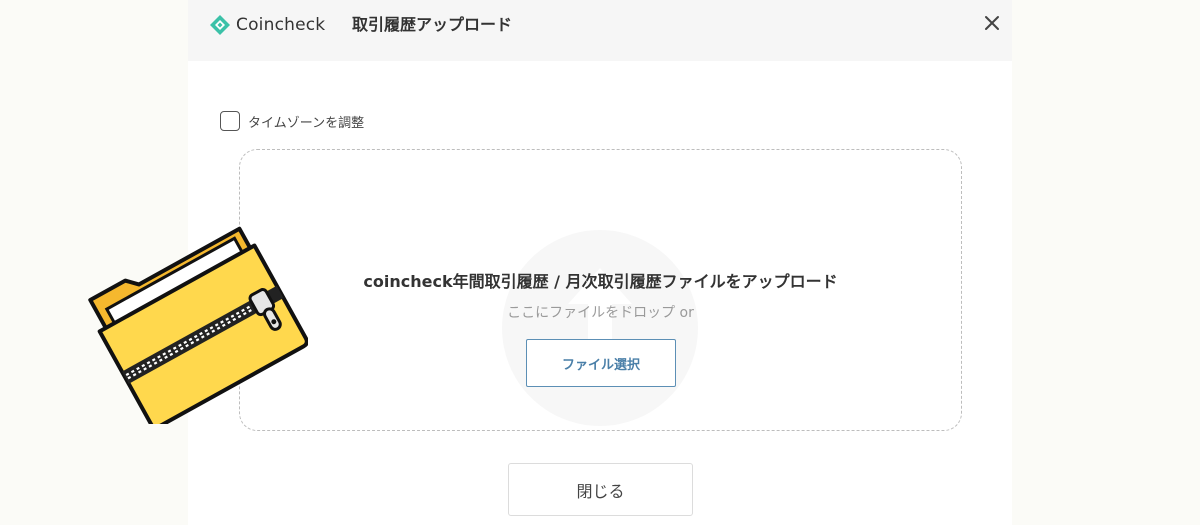  I want to click on dropzone-title: coincheck年間取引履歴 / 月次取引履歴ファイルをアップロード, so click(600, 281).